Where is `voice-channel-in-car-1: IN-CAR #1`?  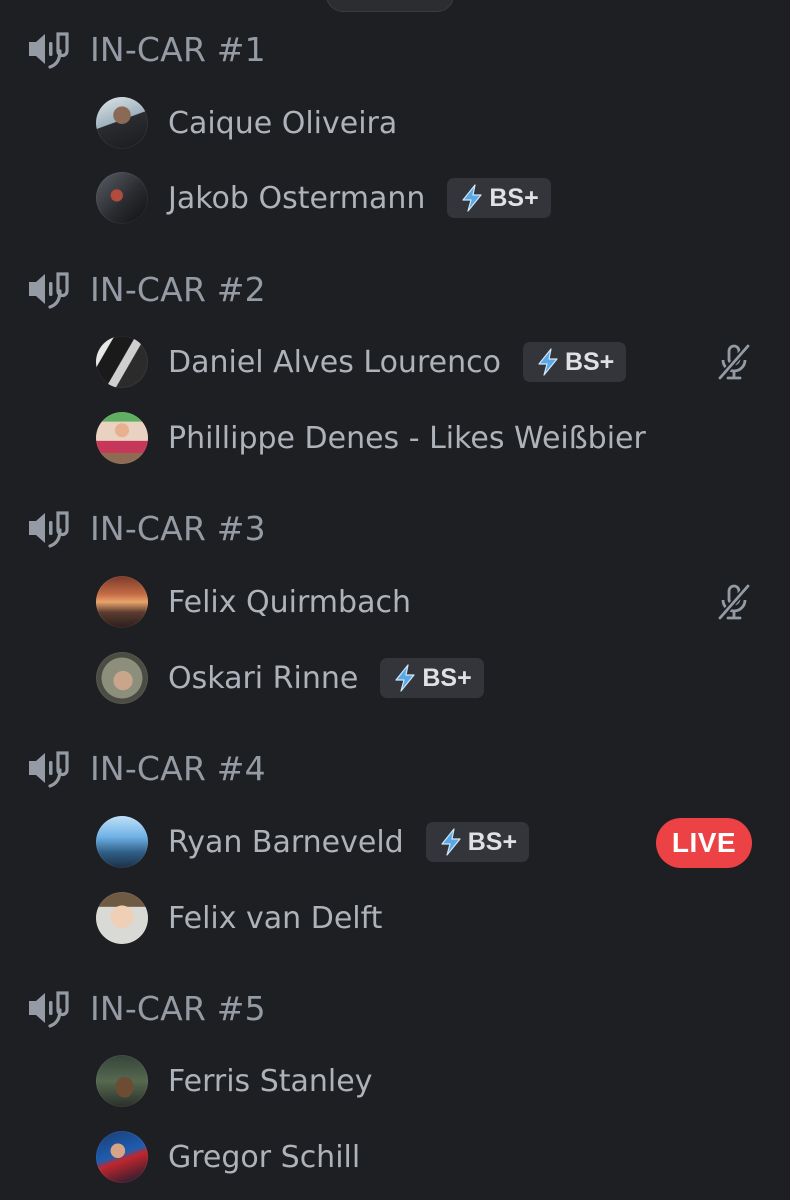
voice-channel-in-car-1: IN-CAR #1 is located at coordinates (146, 49).